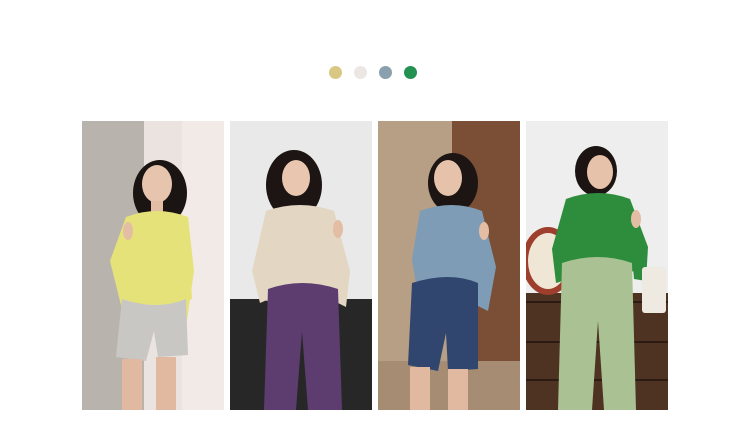 This screenshot has width=750, height=430. Describe the element at coordinates (373, 72) in the screenshot. I see `color-swatches` at that location.